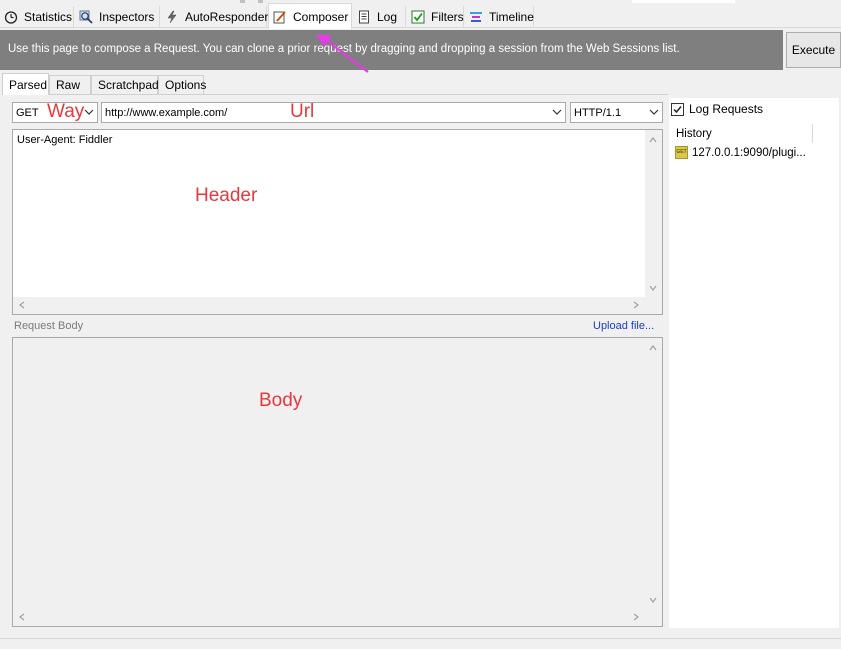  What do you see at coordinates (420, 638) in the screenshot?
I see `status-divider` at bounding box center [420, 638].